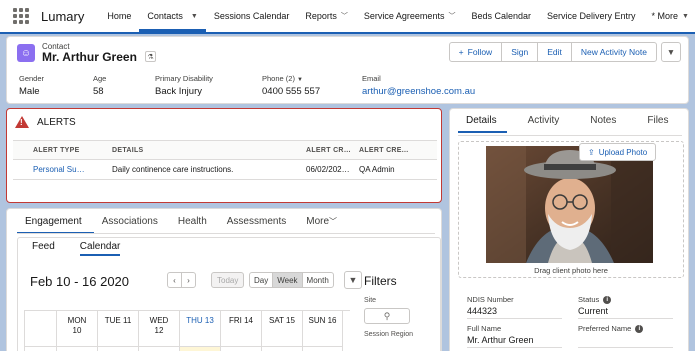 The image size is (695, 351). I want to click on nav-label: Beds Calendar, so click(501, 16).